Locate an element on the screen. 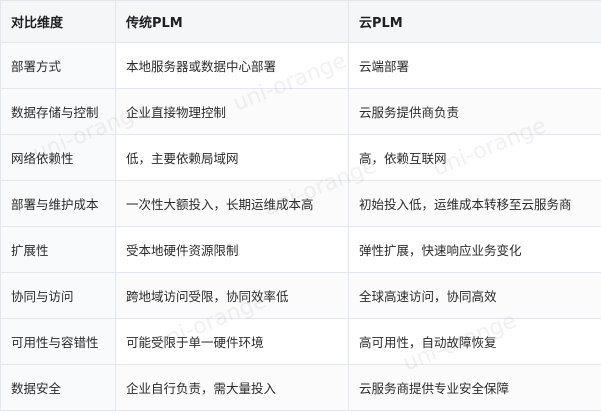 The image size is (601, 414). table-row: 网络依赖性 低，主要依赖局域网 高，依赖互联网 is located at coordinates (300, 157).